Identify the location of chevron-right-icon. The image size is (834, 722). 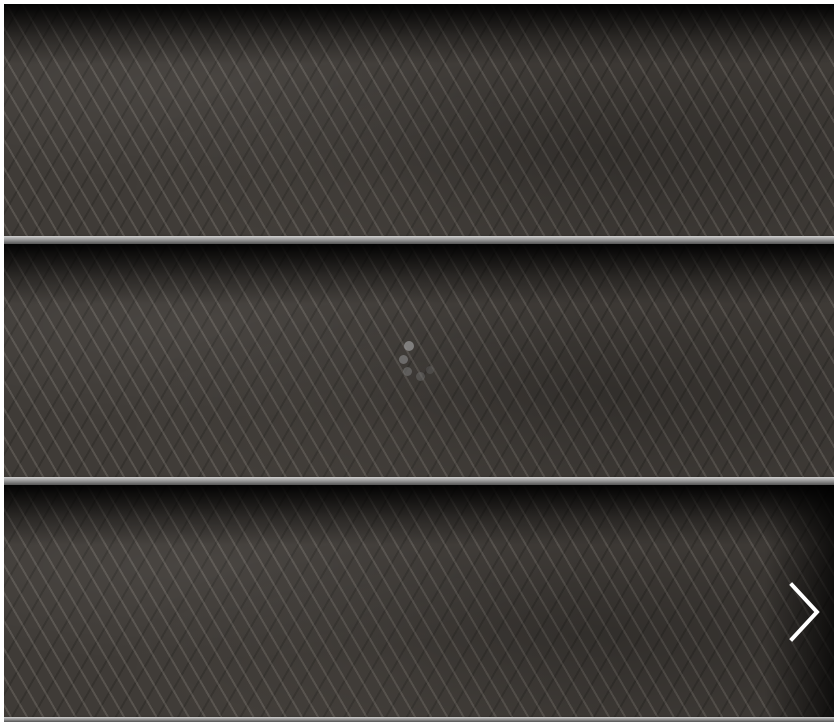
(804, 612).